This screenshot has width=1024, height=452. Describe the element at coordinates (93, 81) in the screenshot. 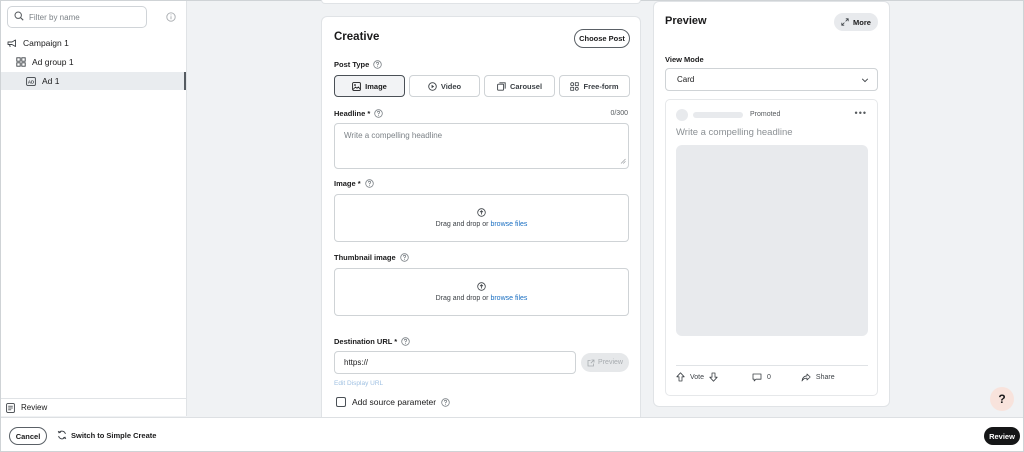

I see `tree-item-ad: AD Ad 1` at that location.